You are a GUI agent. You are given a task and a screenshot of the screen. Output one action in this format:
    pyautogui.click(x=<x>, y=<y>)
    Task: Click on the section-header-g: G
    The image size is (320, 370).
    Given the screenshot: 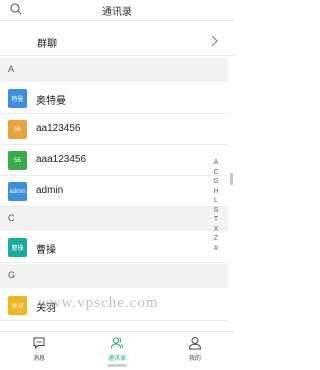 What is the action you would take?
    pyautogui.click(x=114, y=276)
    